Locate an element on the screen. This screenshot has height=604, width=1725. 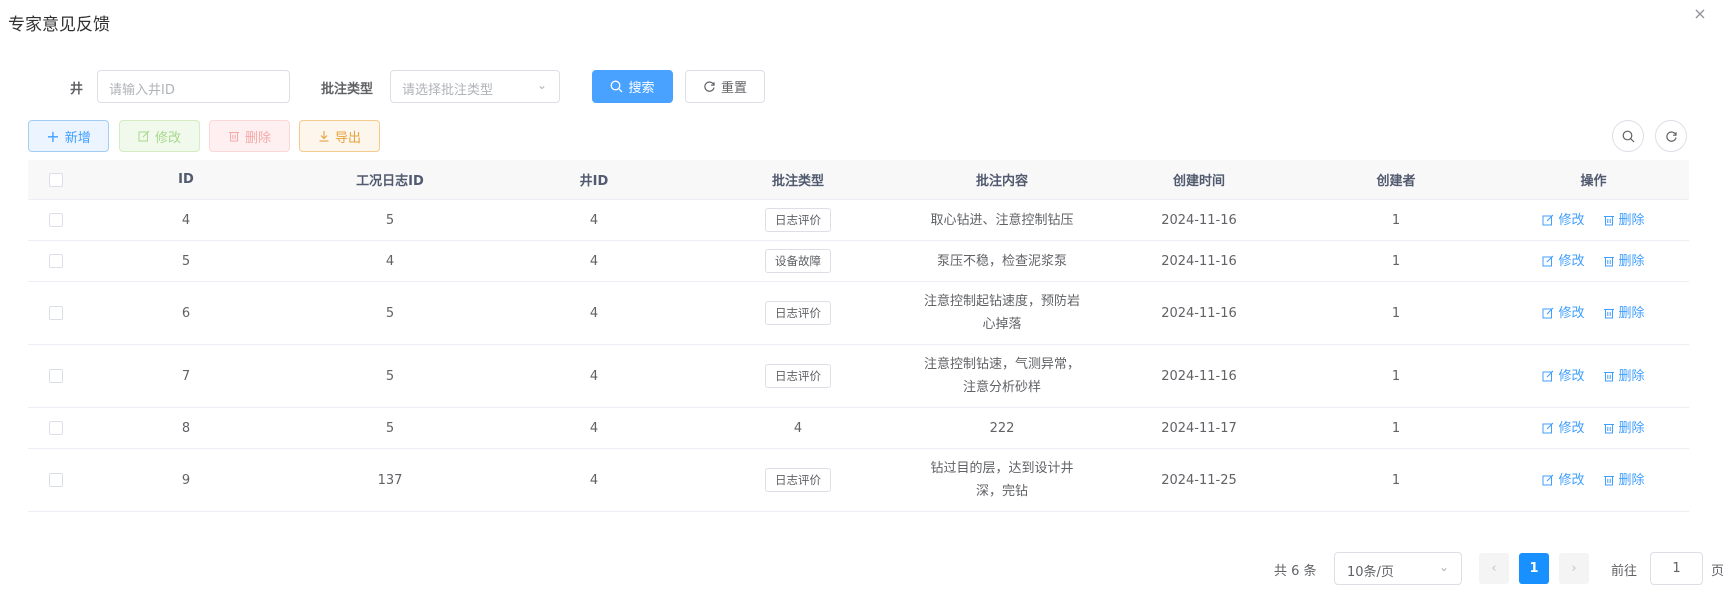
cell-id: 6 is located at coordinates (186, 313).